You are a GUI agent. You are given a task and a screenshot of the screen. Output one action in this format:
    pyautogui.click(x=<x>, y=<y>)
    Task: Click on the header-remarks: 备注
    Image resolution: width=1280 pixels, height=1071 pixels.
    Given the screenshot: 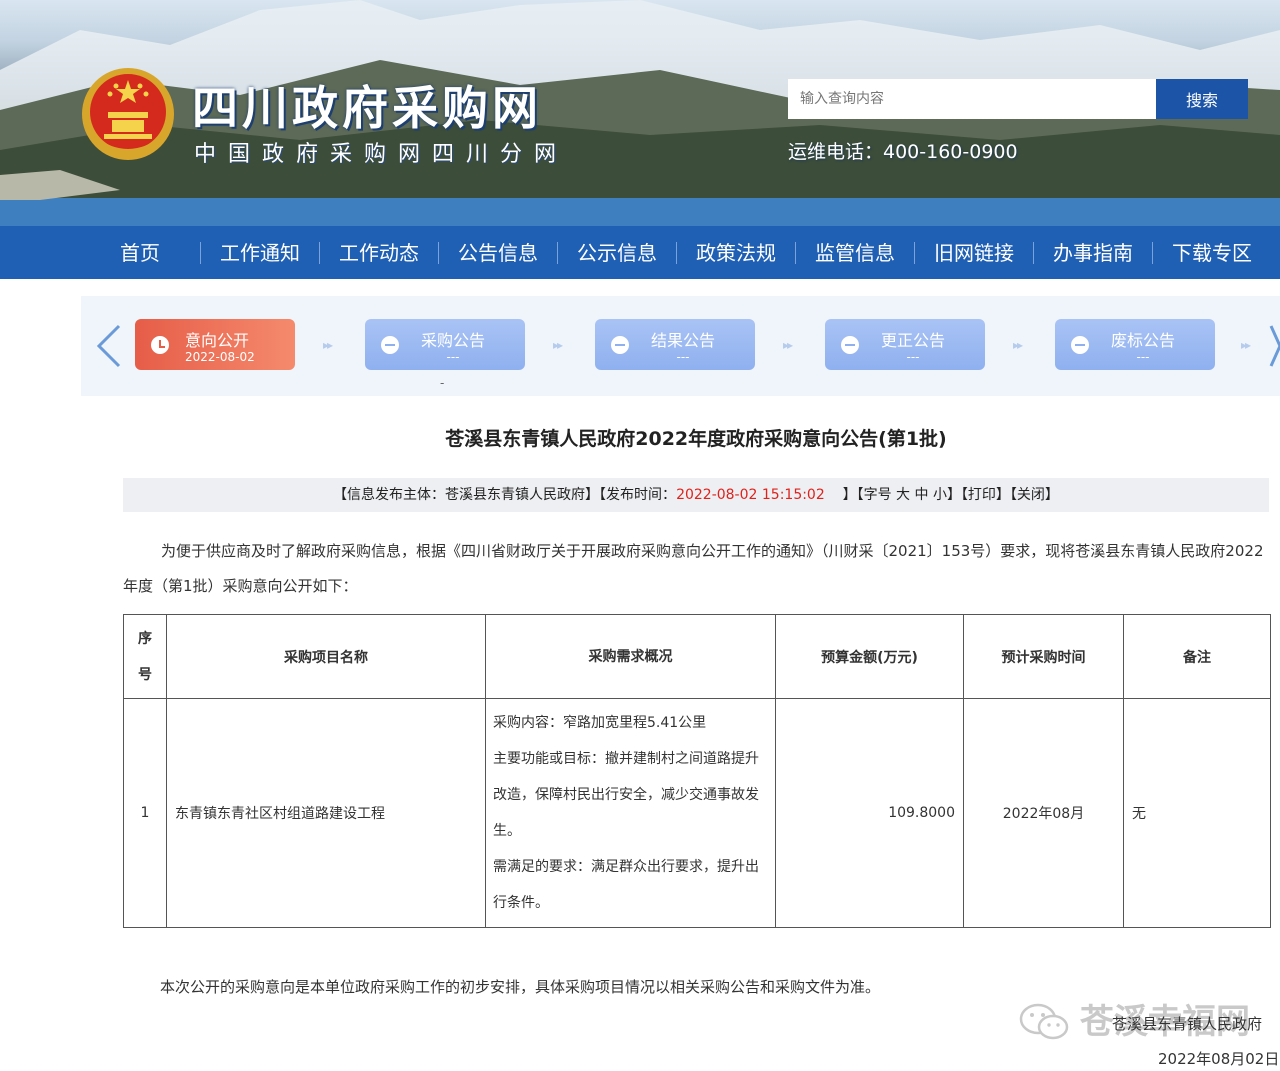 What is the action you would take?
    pyautogui.click(x=1197, y=656)
    